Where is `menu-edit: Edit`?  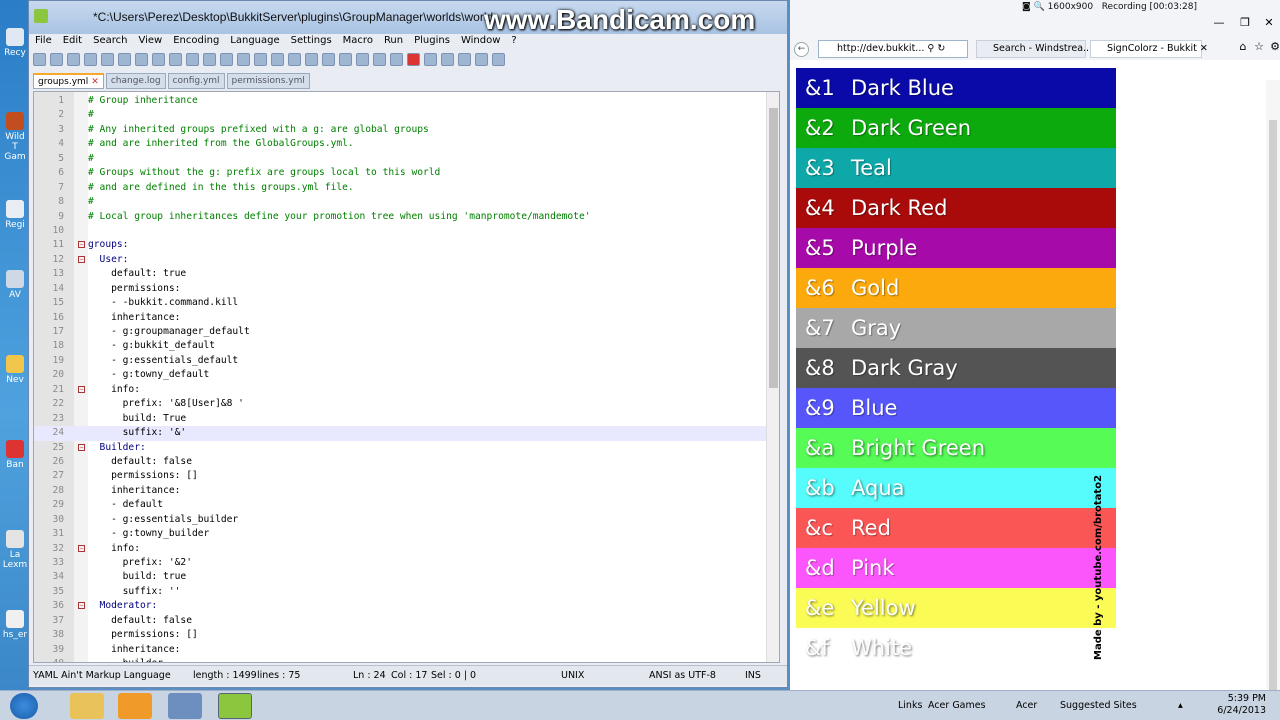 menu-edit: Edit is located at coordinates (72, 41).